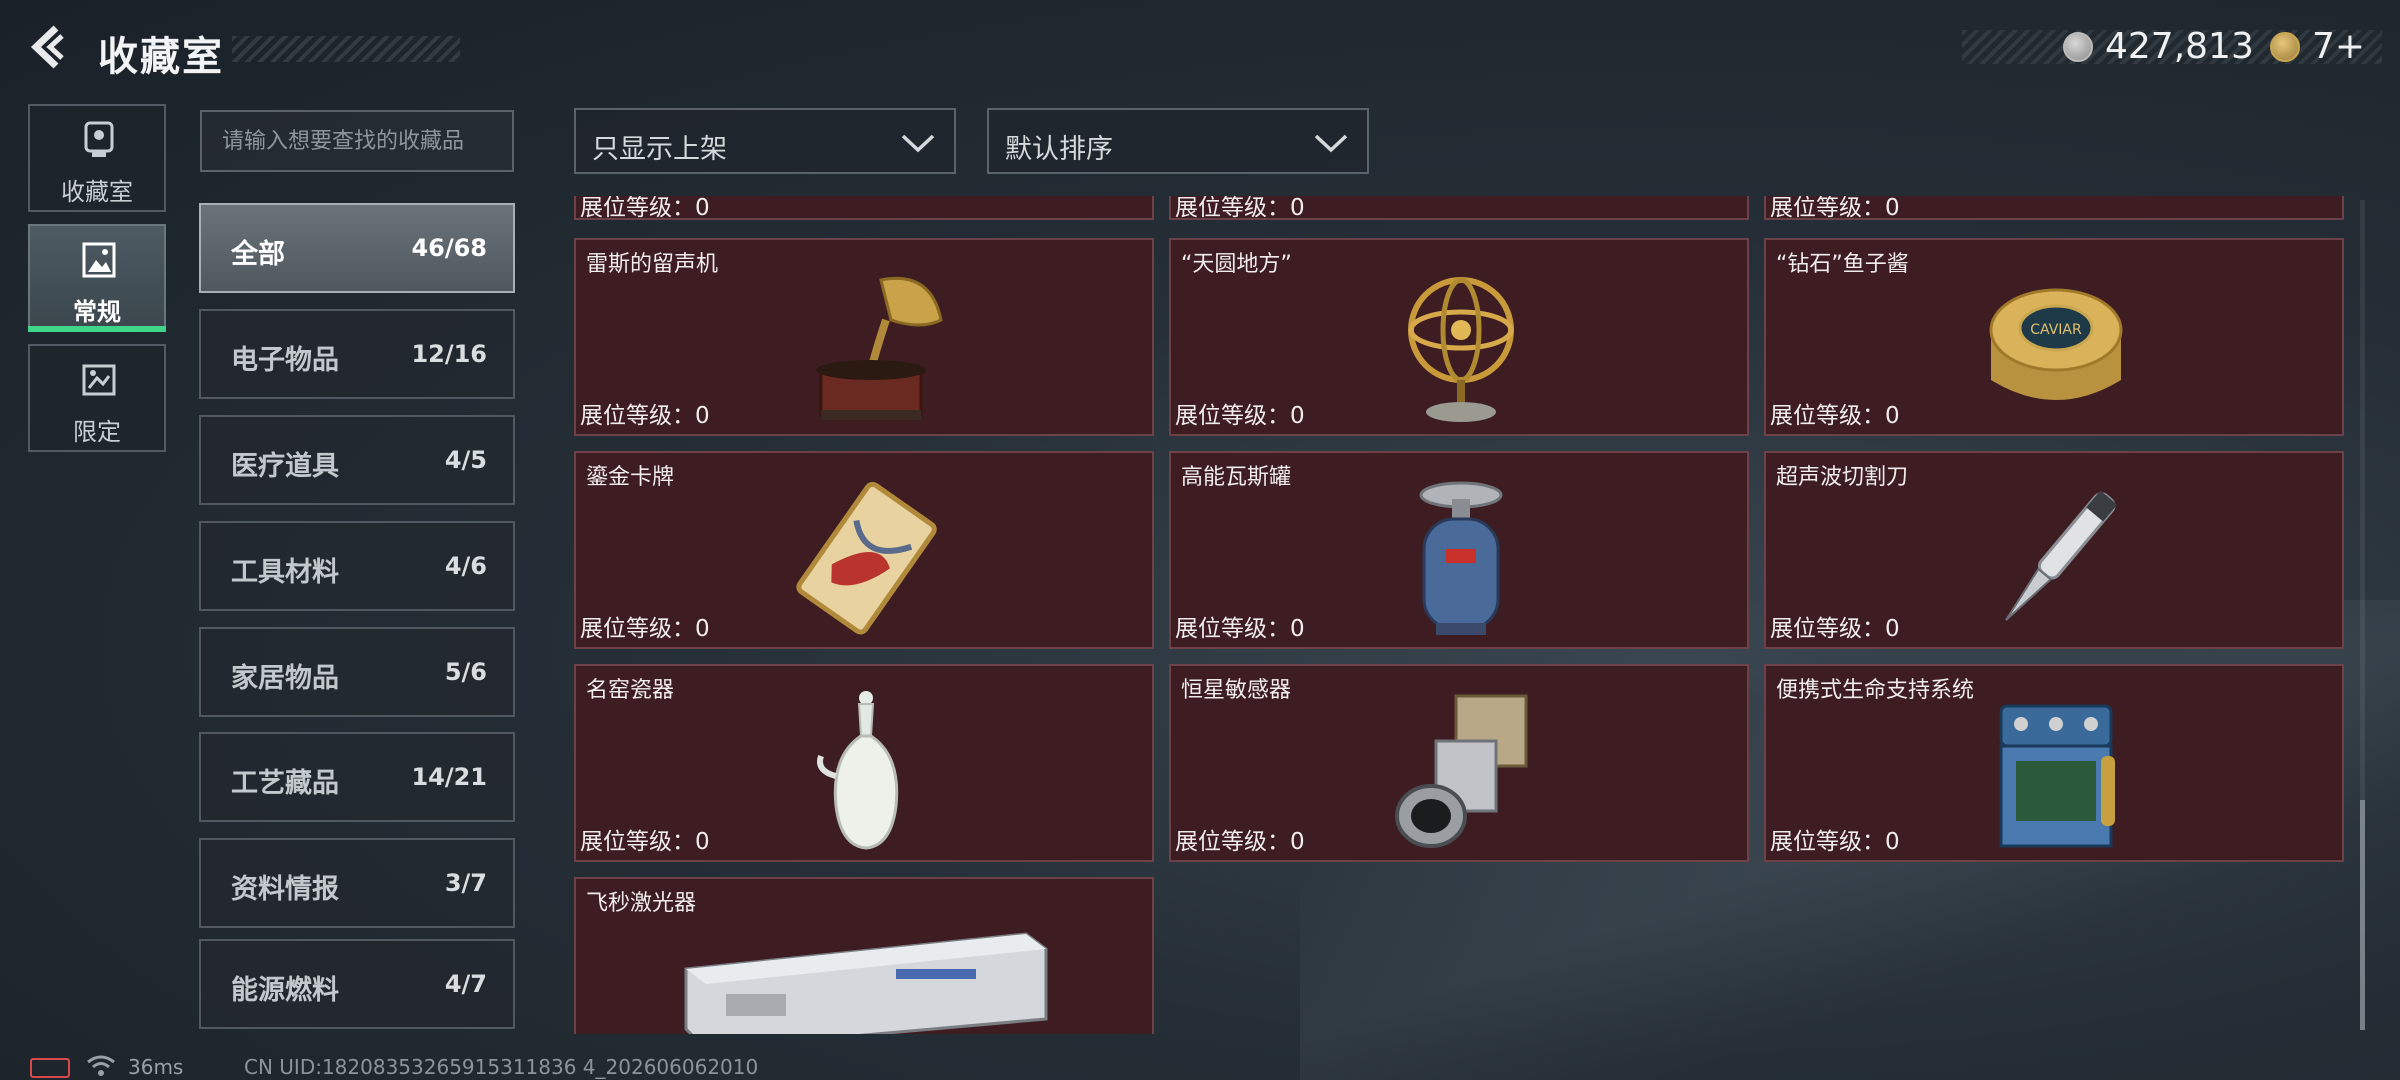  Describe the element at coordinates (97, 158) in the screenshot. I see `nav-tab-collection-room: 收藏室` at that location.